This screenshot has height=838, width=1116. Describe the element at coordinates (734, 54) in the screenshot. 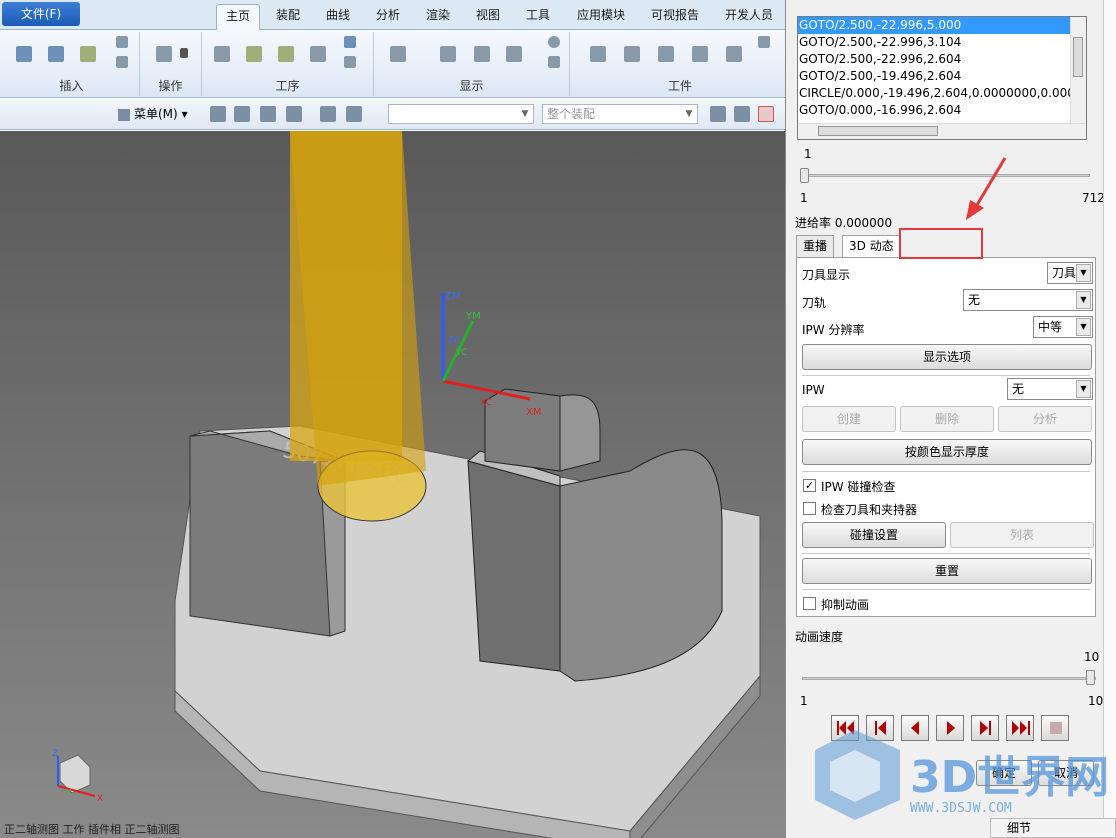

I see `workpiece-end-icon` at that location.